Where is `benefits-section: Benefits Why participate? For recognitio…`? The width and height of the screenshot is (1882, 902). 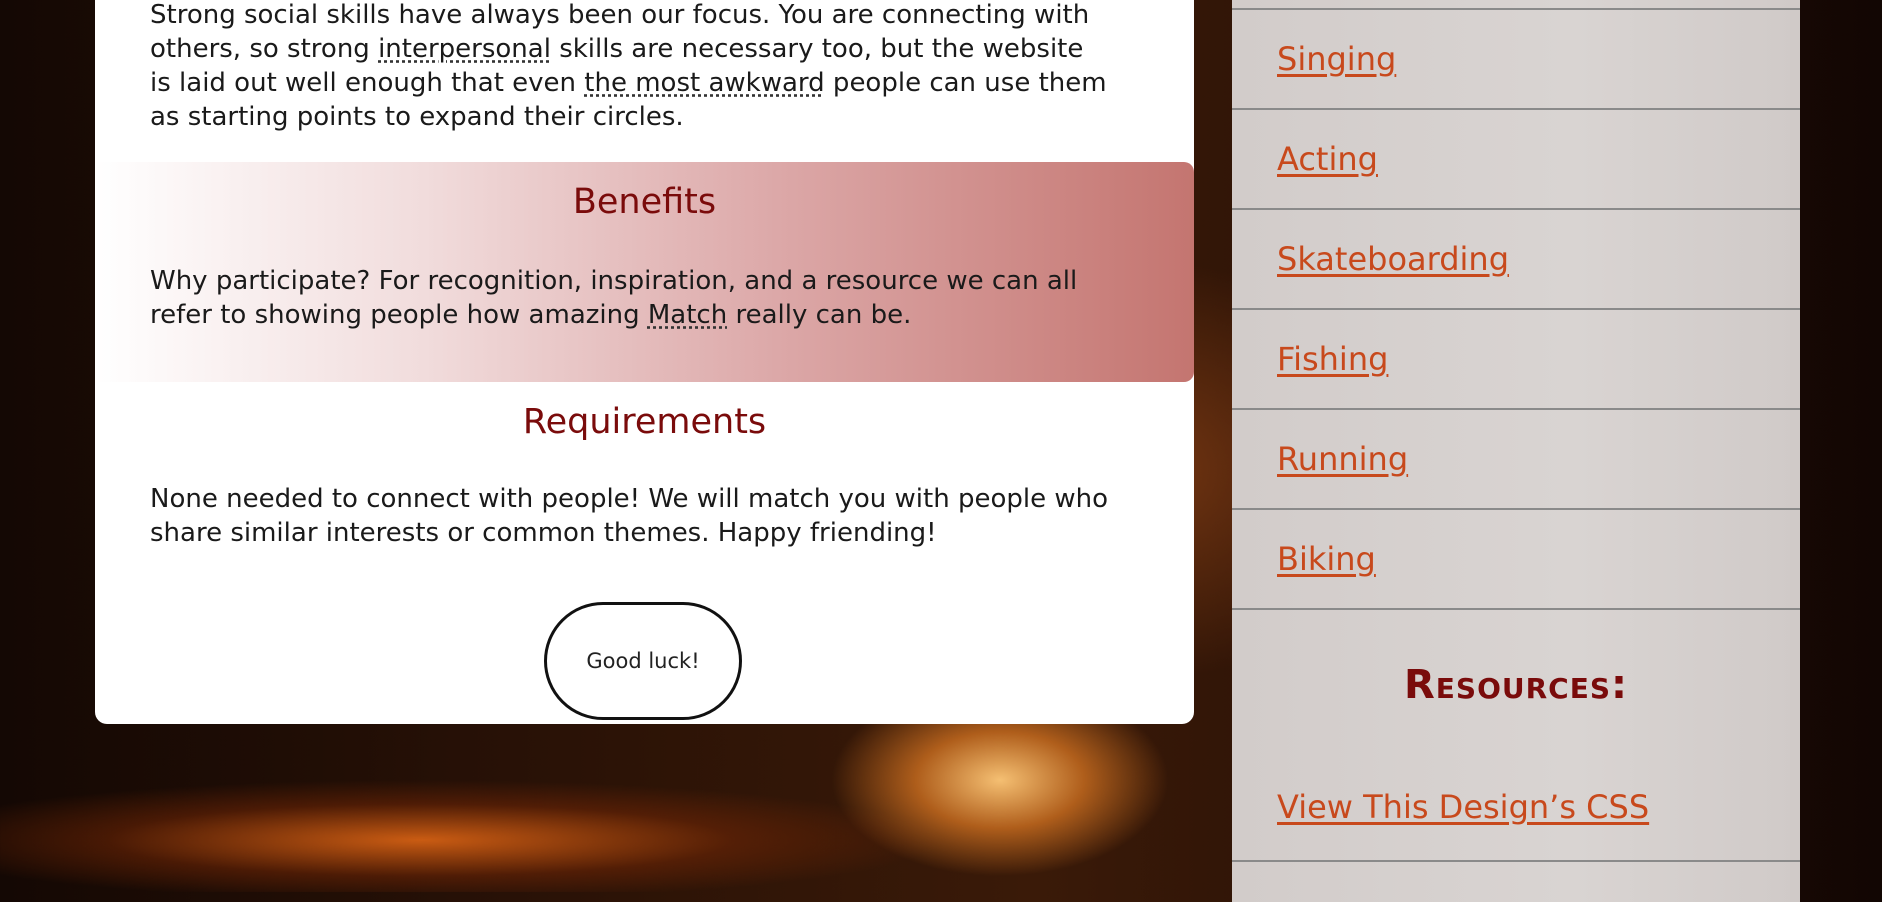
benefits-section: Benefits Why participate? For recognitio… is located at coordinates (644, 272).